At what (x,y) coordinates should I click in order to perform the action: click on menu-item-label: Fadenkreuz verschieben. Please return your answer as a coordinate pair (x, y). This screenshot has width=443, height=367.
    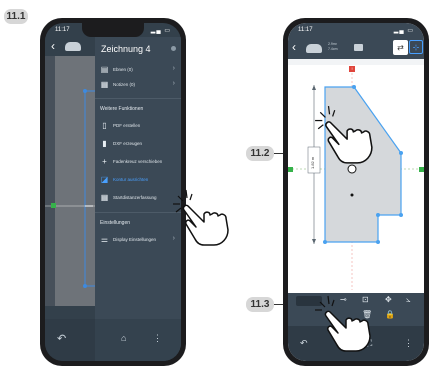
    Looking at the image, I should click on (138, 161).